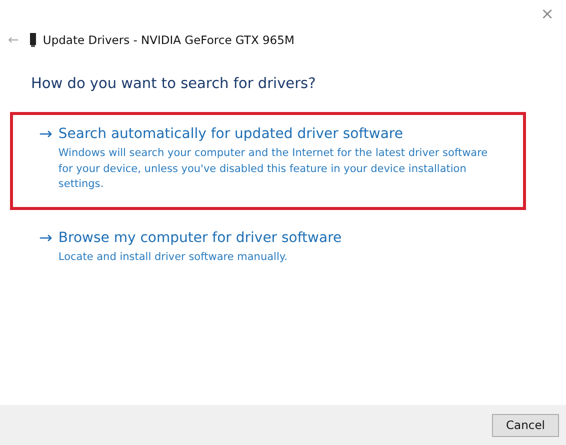 The height and width of the screenshot is (445, 566). What do you see at coordinates (547, 13) in the screenshot?
I see `close-button: ×` at bounding box center [547, 13].